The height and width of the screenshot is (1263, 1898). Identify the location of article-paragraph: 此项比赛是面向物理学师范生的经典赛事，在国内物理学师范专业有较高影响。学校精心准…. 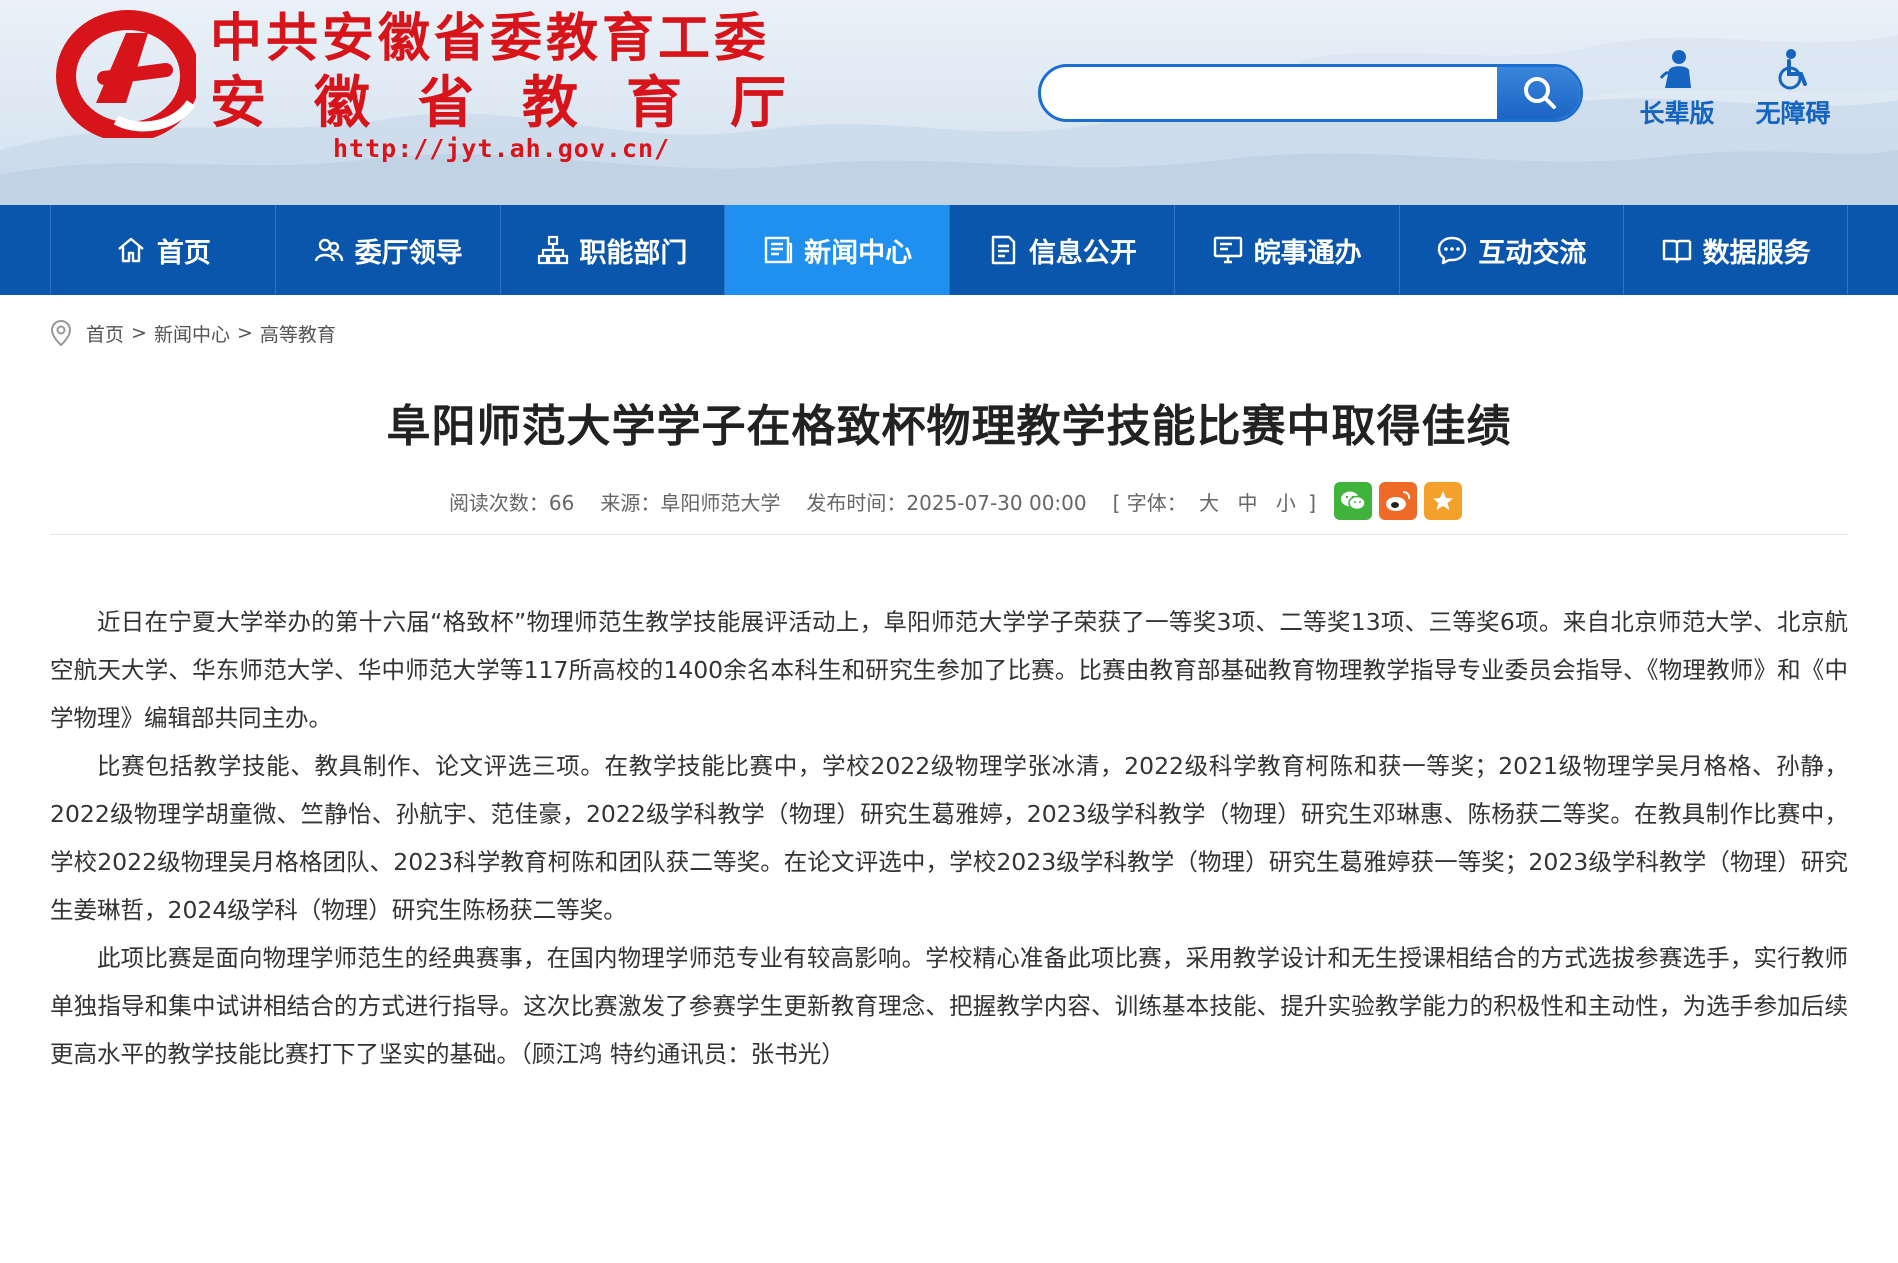
(949, 1006).